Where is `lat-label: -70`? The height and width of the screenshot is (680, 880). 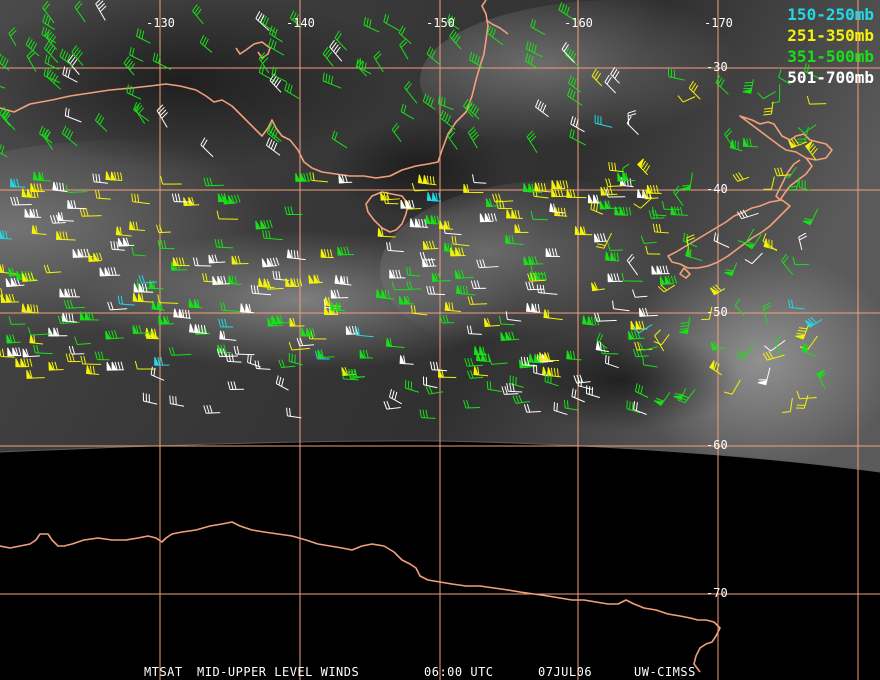 lat-label: -70 is located at coordinates (717, 593).